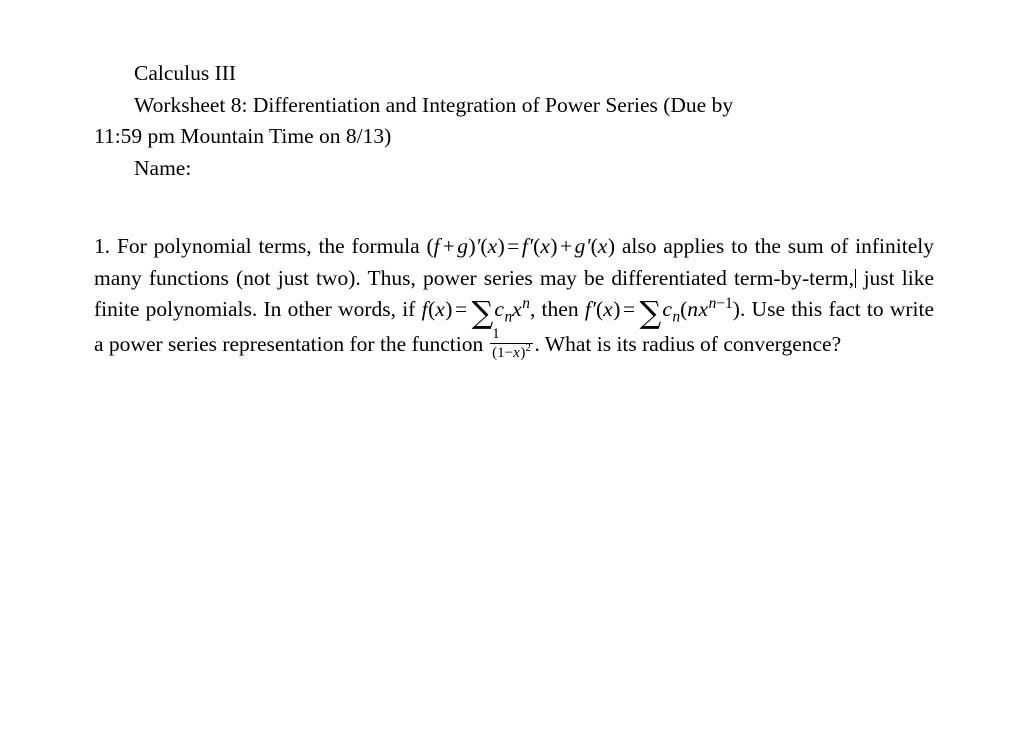  I want to click on math-rparen-4: ), so click(611, 246).